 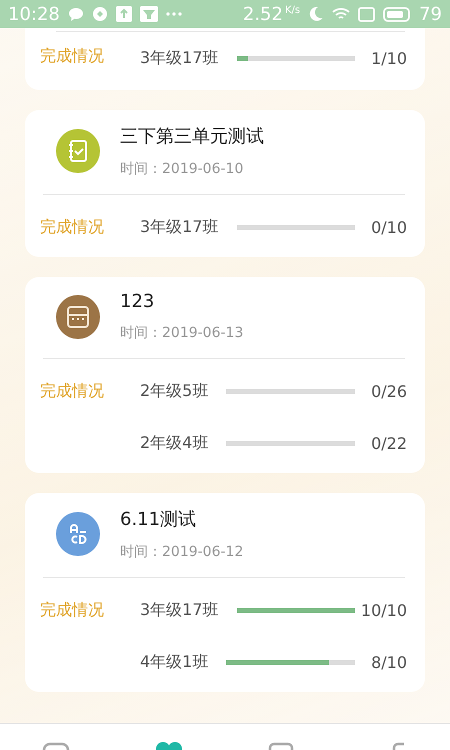 I want to click on test-card: 完成情况 3年级17班 1/10, so click(x=225, y=59).